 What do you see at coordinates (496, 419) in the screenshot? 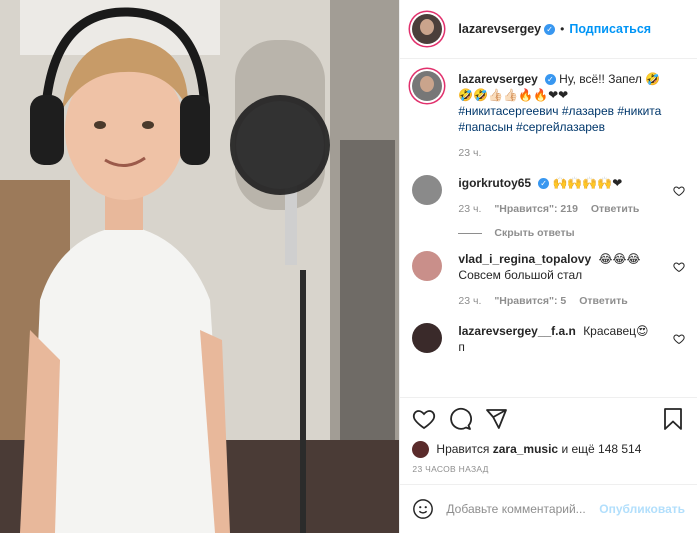
I see `share-paper-plane-icon` at bounding box center [496, 419].